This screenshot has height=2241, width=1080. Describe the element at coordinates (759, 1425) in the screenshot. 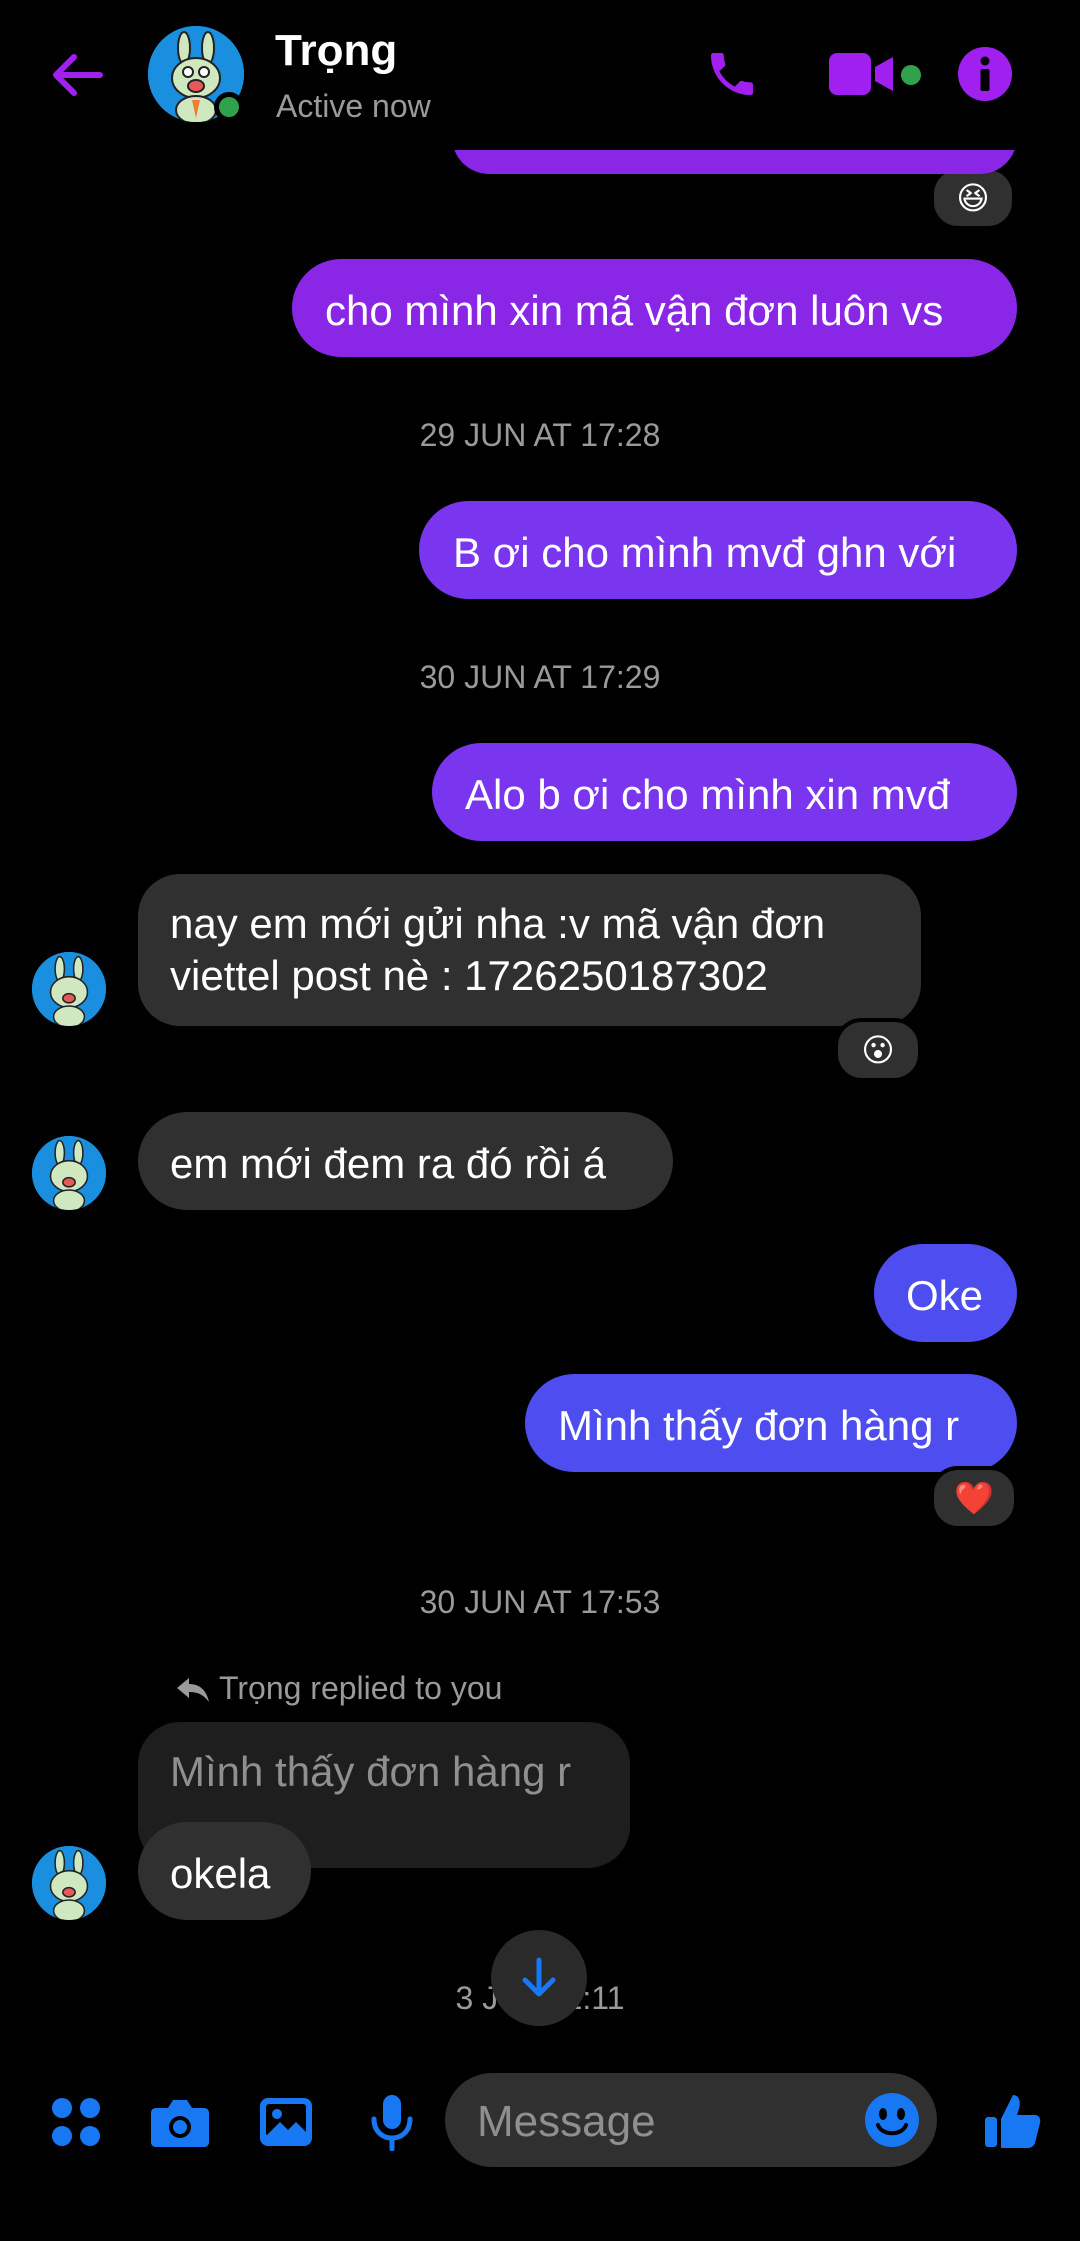

I see `message-text: Mình thấy đơn hàng r` at that location.